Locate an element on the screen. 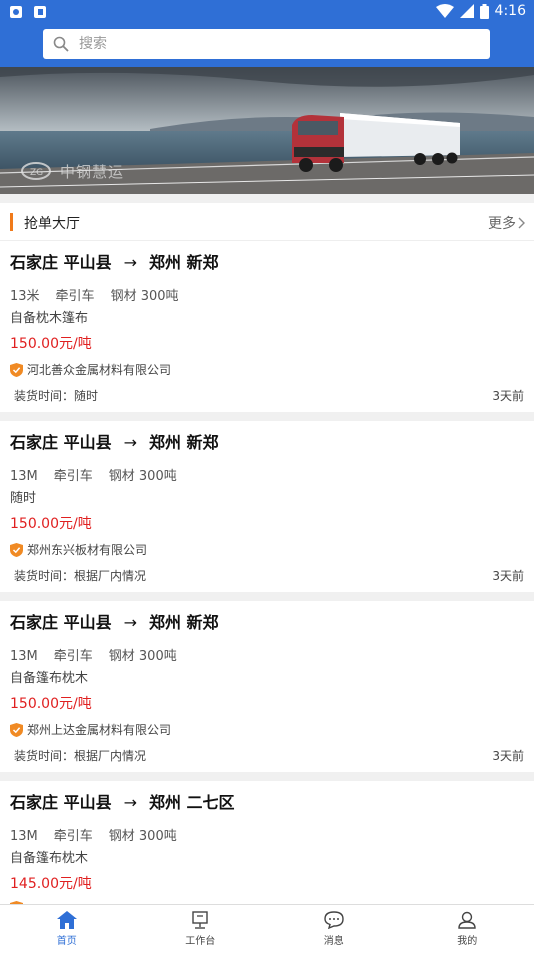 This screenshot has width=534, height=953. company-name: 郑州东兴板材有限公司 is located at coordinates (87, 549).